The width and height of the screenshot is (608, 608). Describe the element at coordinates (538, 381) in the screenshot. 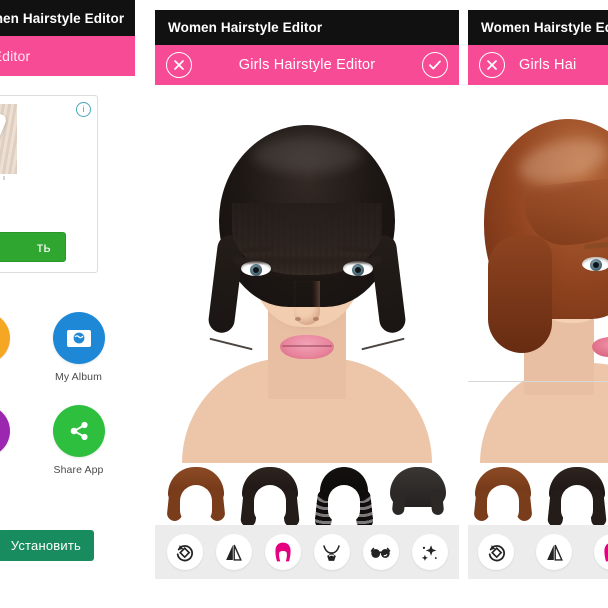

I see `right-canvas-divider` at that location.